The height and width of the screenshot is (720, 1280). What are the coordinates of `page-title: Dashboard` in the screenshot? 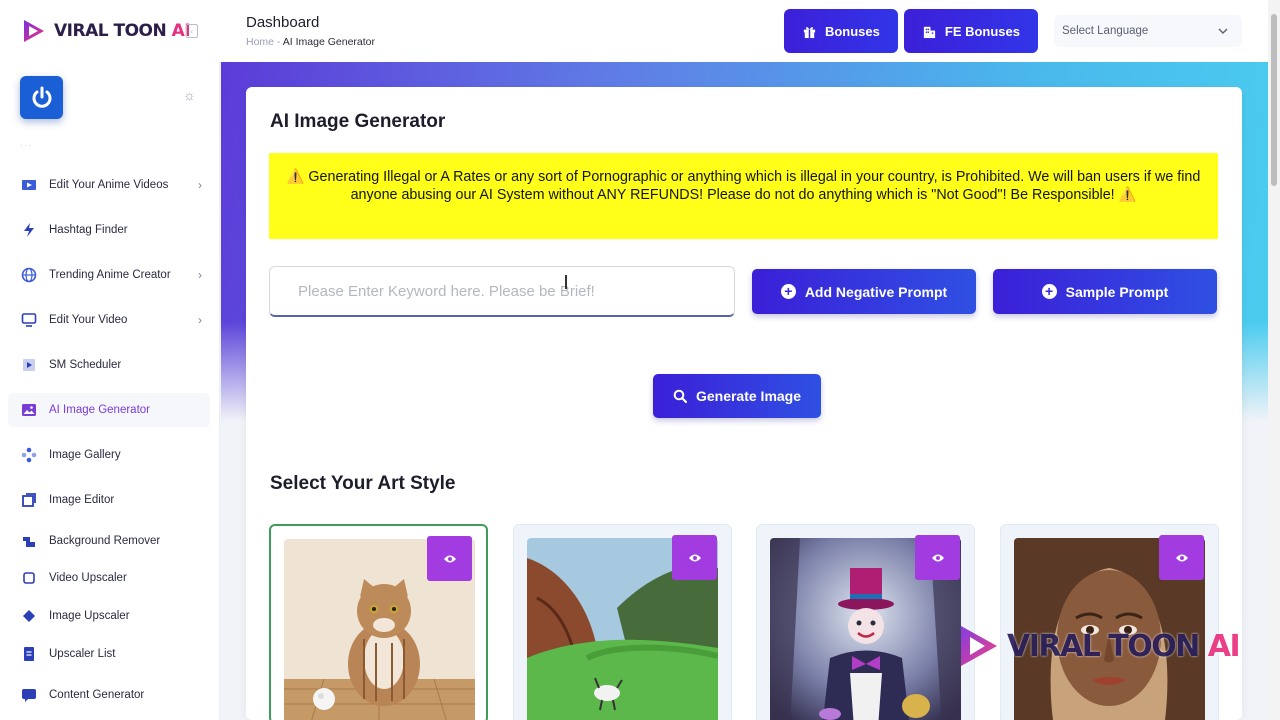 It's located at (283, 22).